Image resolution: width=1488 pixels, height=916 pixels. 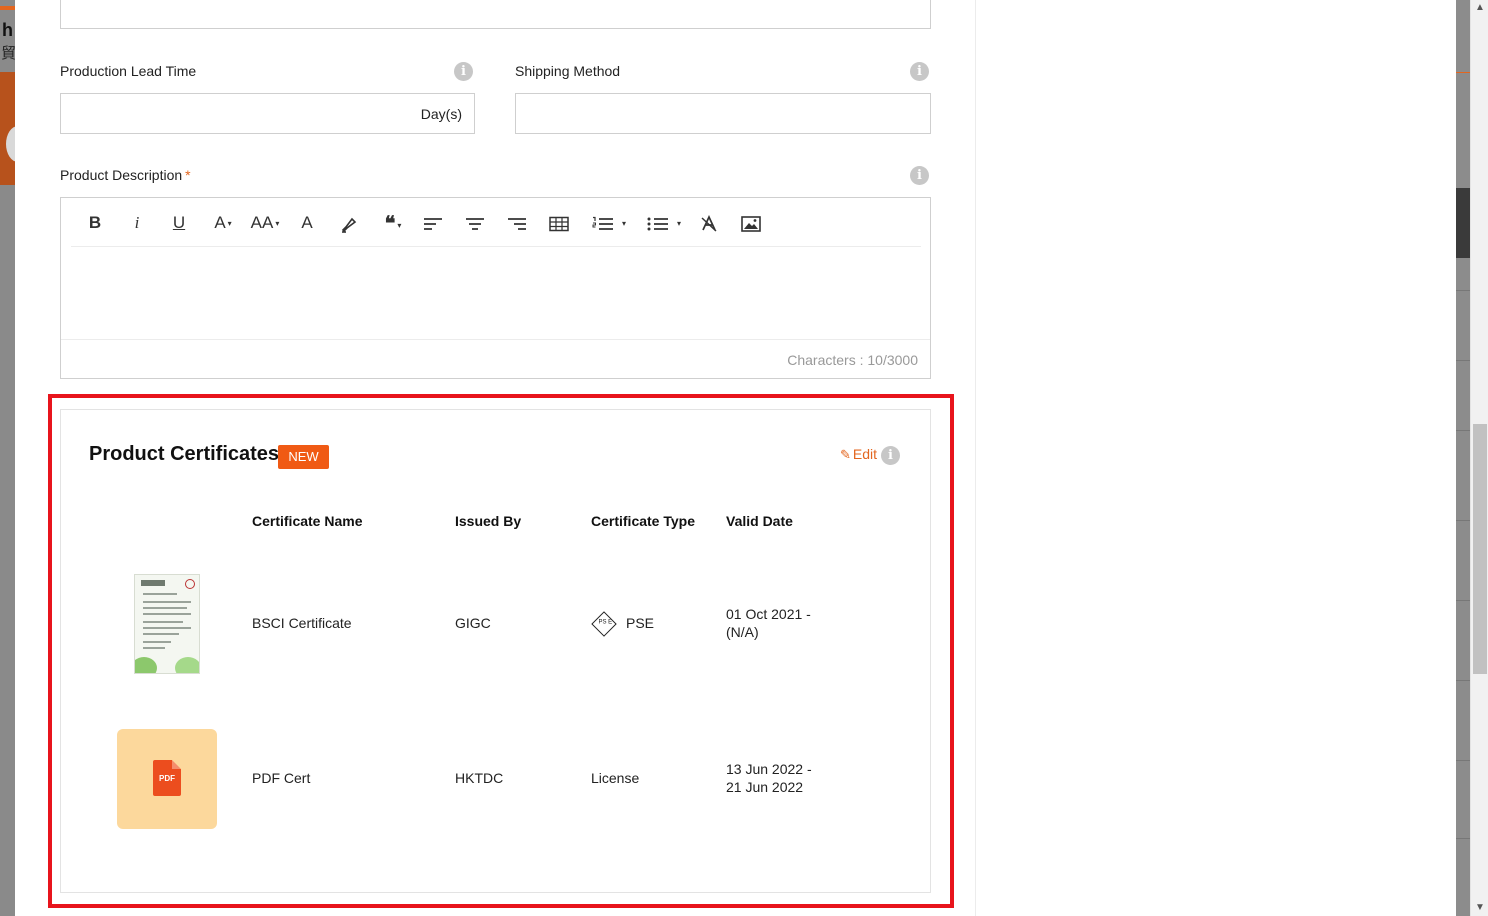 What do you see at coordinates (441, 114) in the screenshot?
I see `days-suffix: Day(s)` at bounding box center [441, 114].